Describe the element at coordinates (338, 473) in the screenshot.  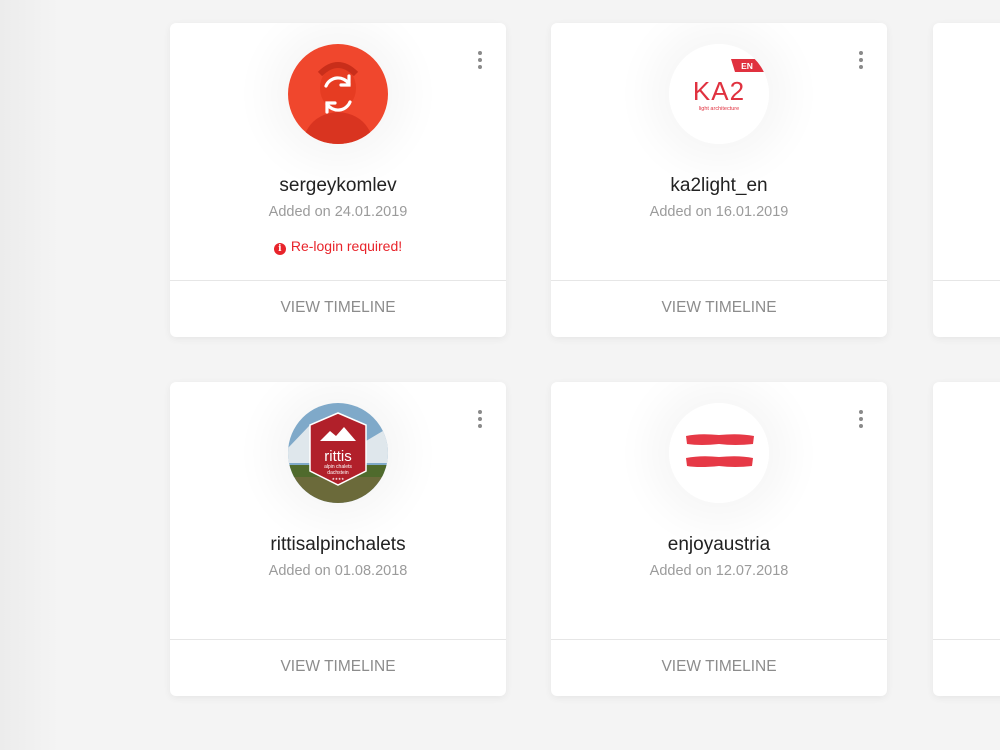
I see `logo-line2: dachstein` at that location.